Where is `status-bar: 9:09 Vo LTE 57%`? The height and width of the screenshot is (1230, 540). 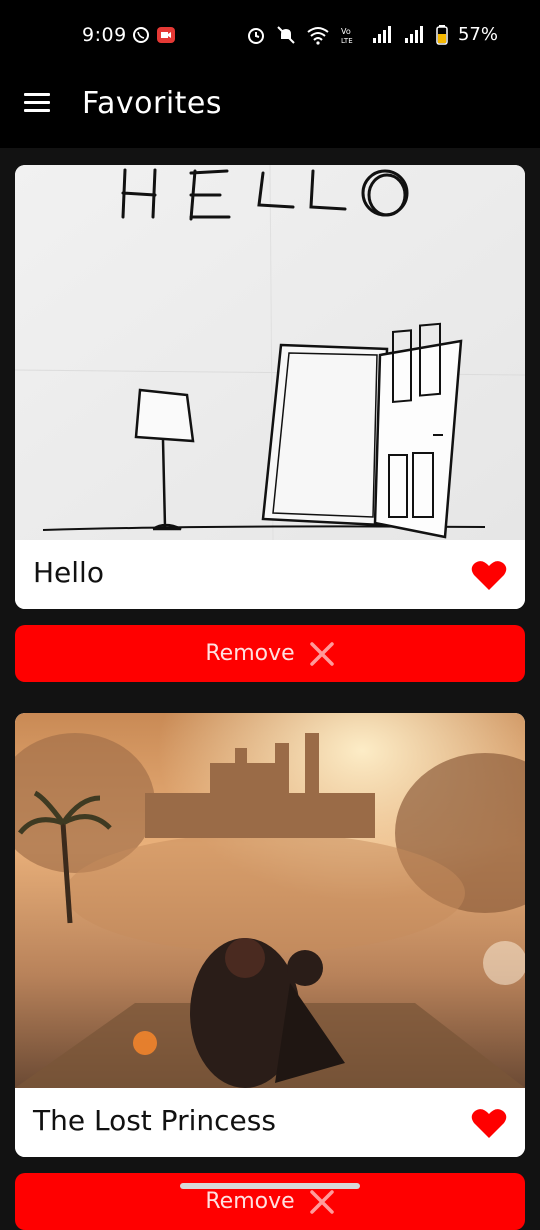
status-bar: 9:09 Vo LTE 57% is located at coordinates (270, 36).